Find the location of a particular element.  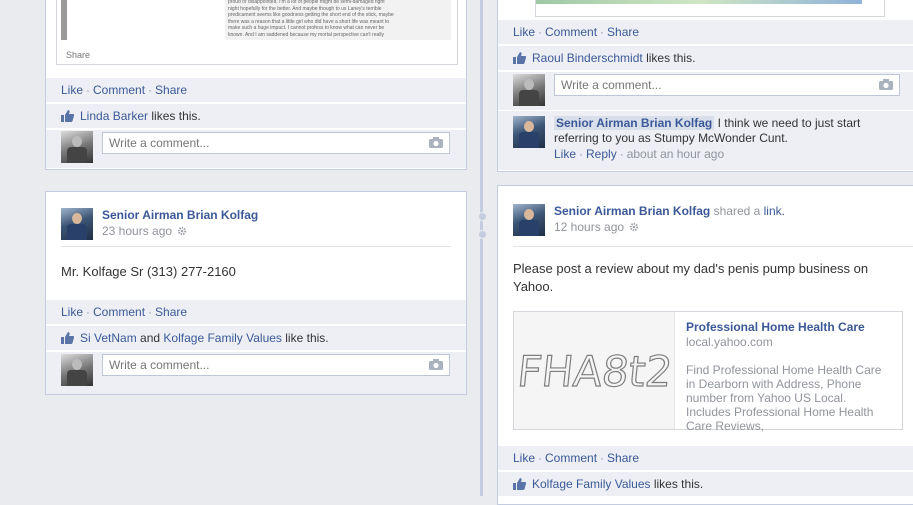

likes-row: Linda Barker likes this. is located at coordinates (256, 116).